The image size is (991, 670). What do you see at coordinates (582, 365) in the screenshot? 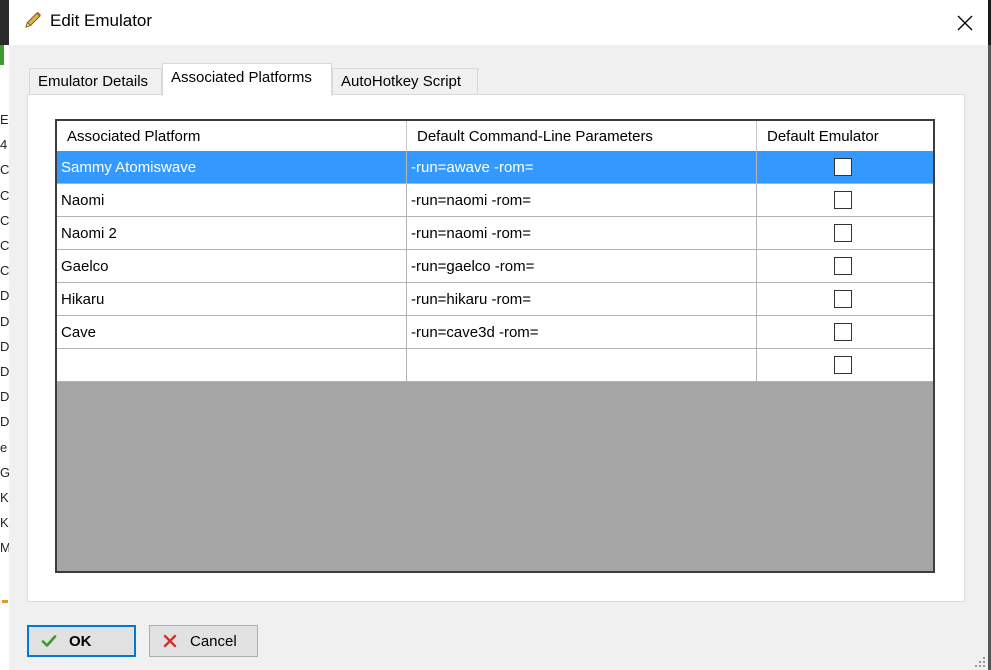
I see `cell-parameters` at bounding box center [582, 365].